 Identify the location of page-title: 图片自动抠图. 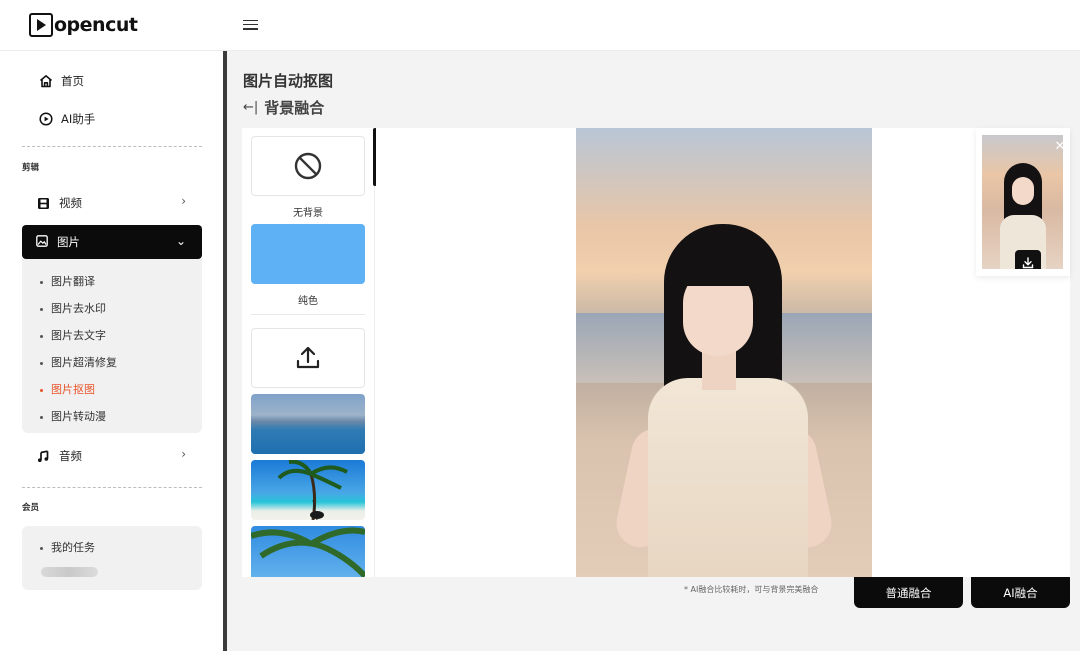
(288, 81).